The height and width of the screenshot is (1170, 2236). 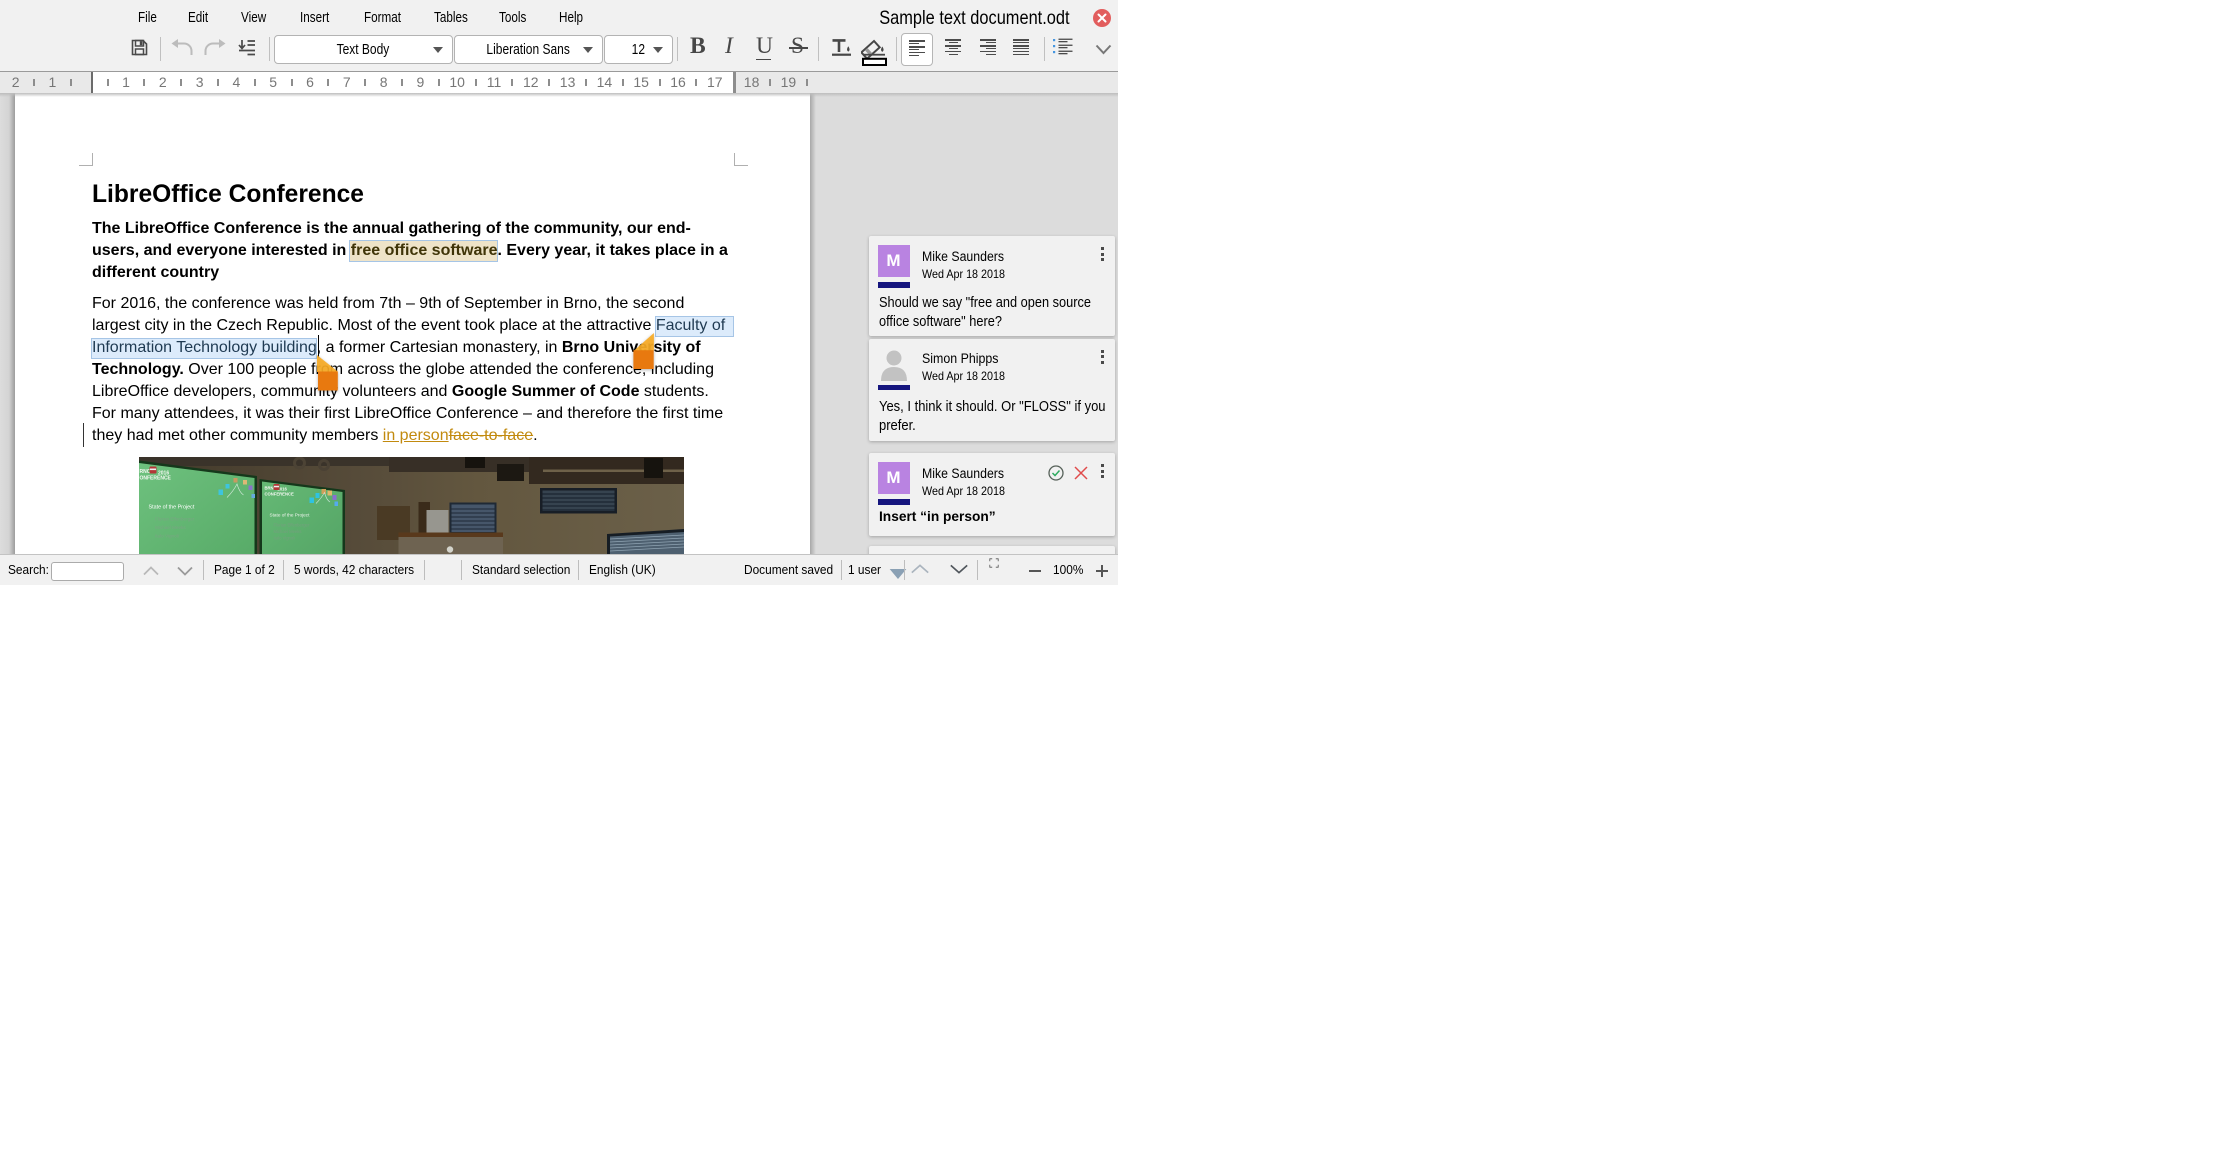 I want to click on svg-text: CONFERENCE, so click(x=279, y=493).